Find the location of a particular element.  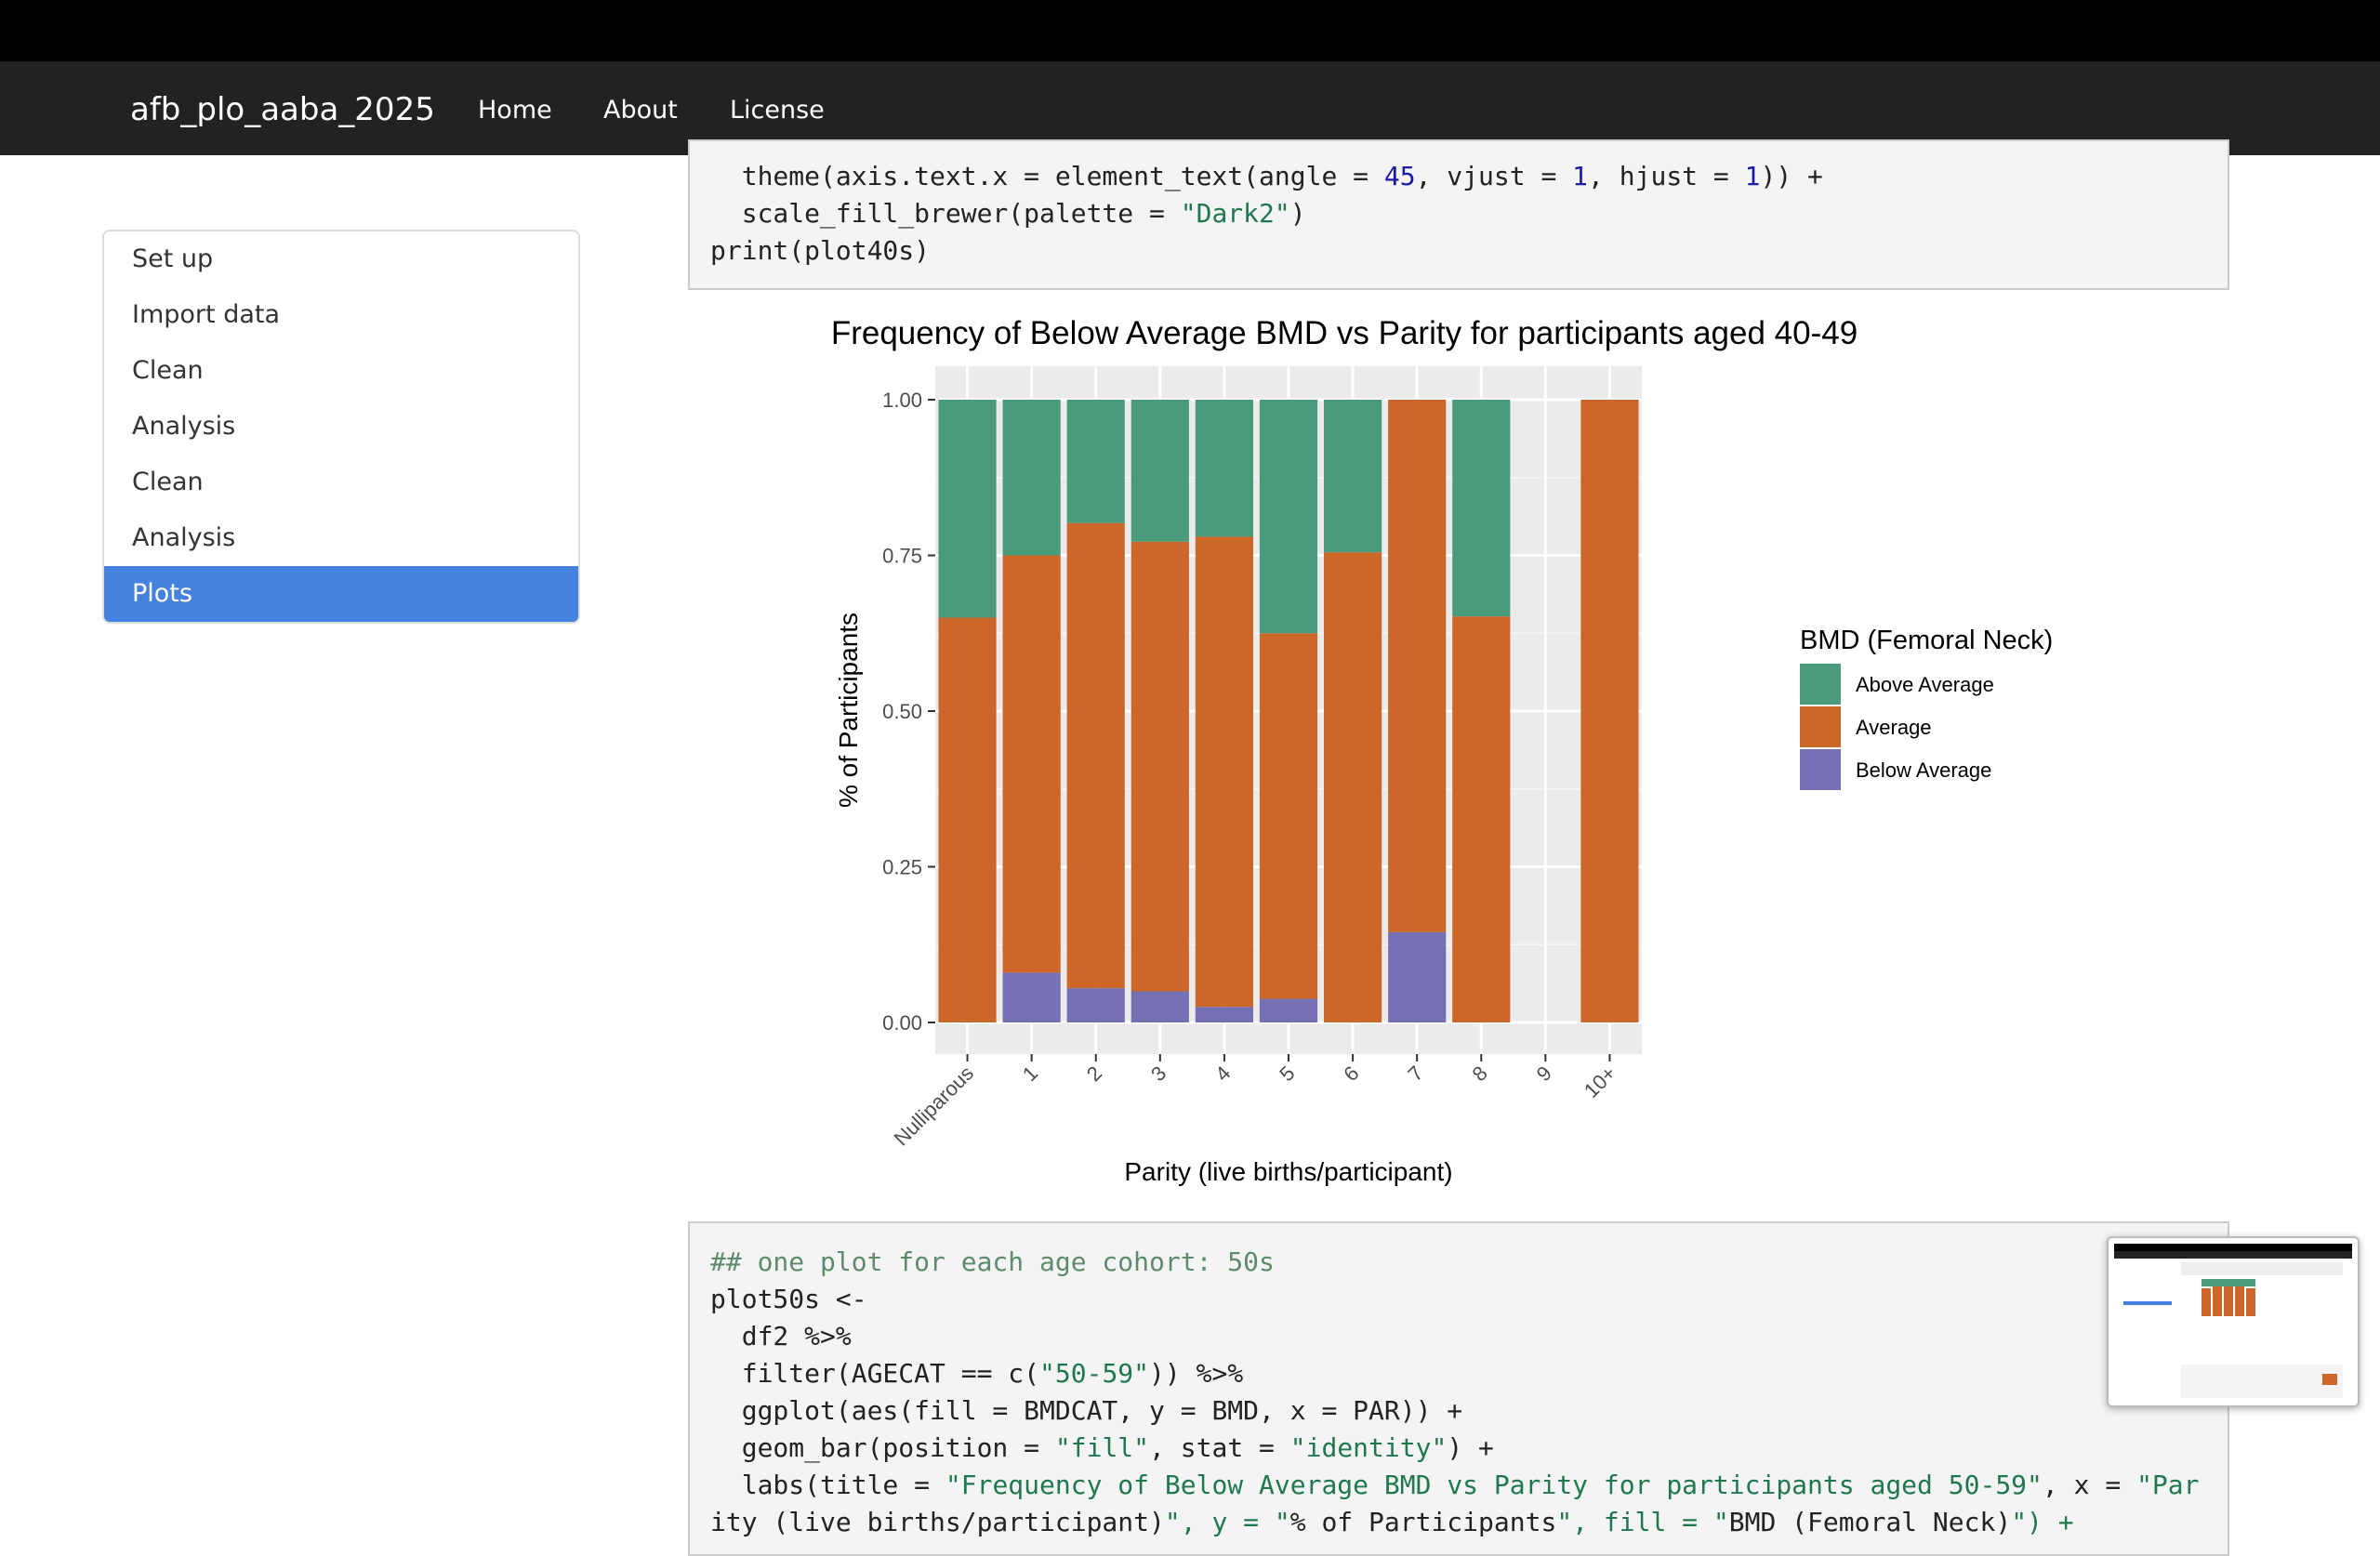

legend-label: Average is located at coordinates (1894, 727).